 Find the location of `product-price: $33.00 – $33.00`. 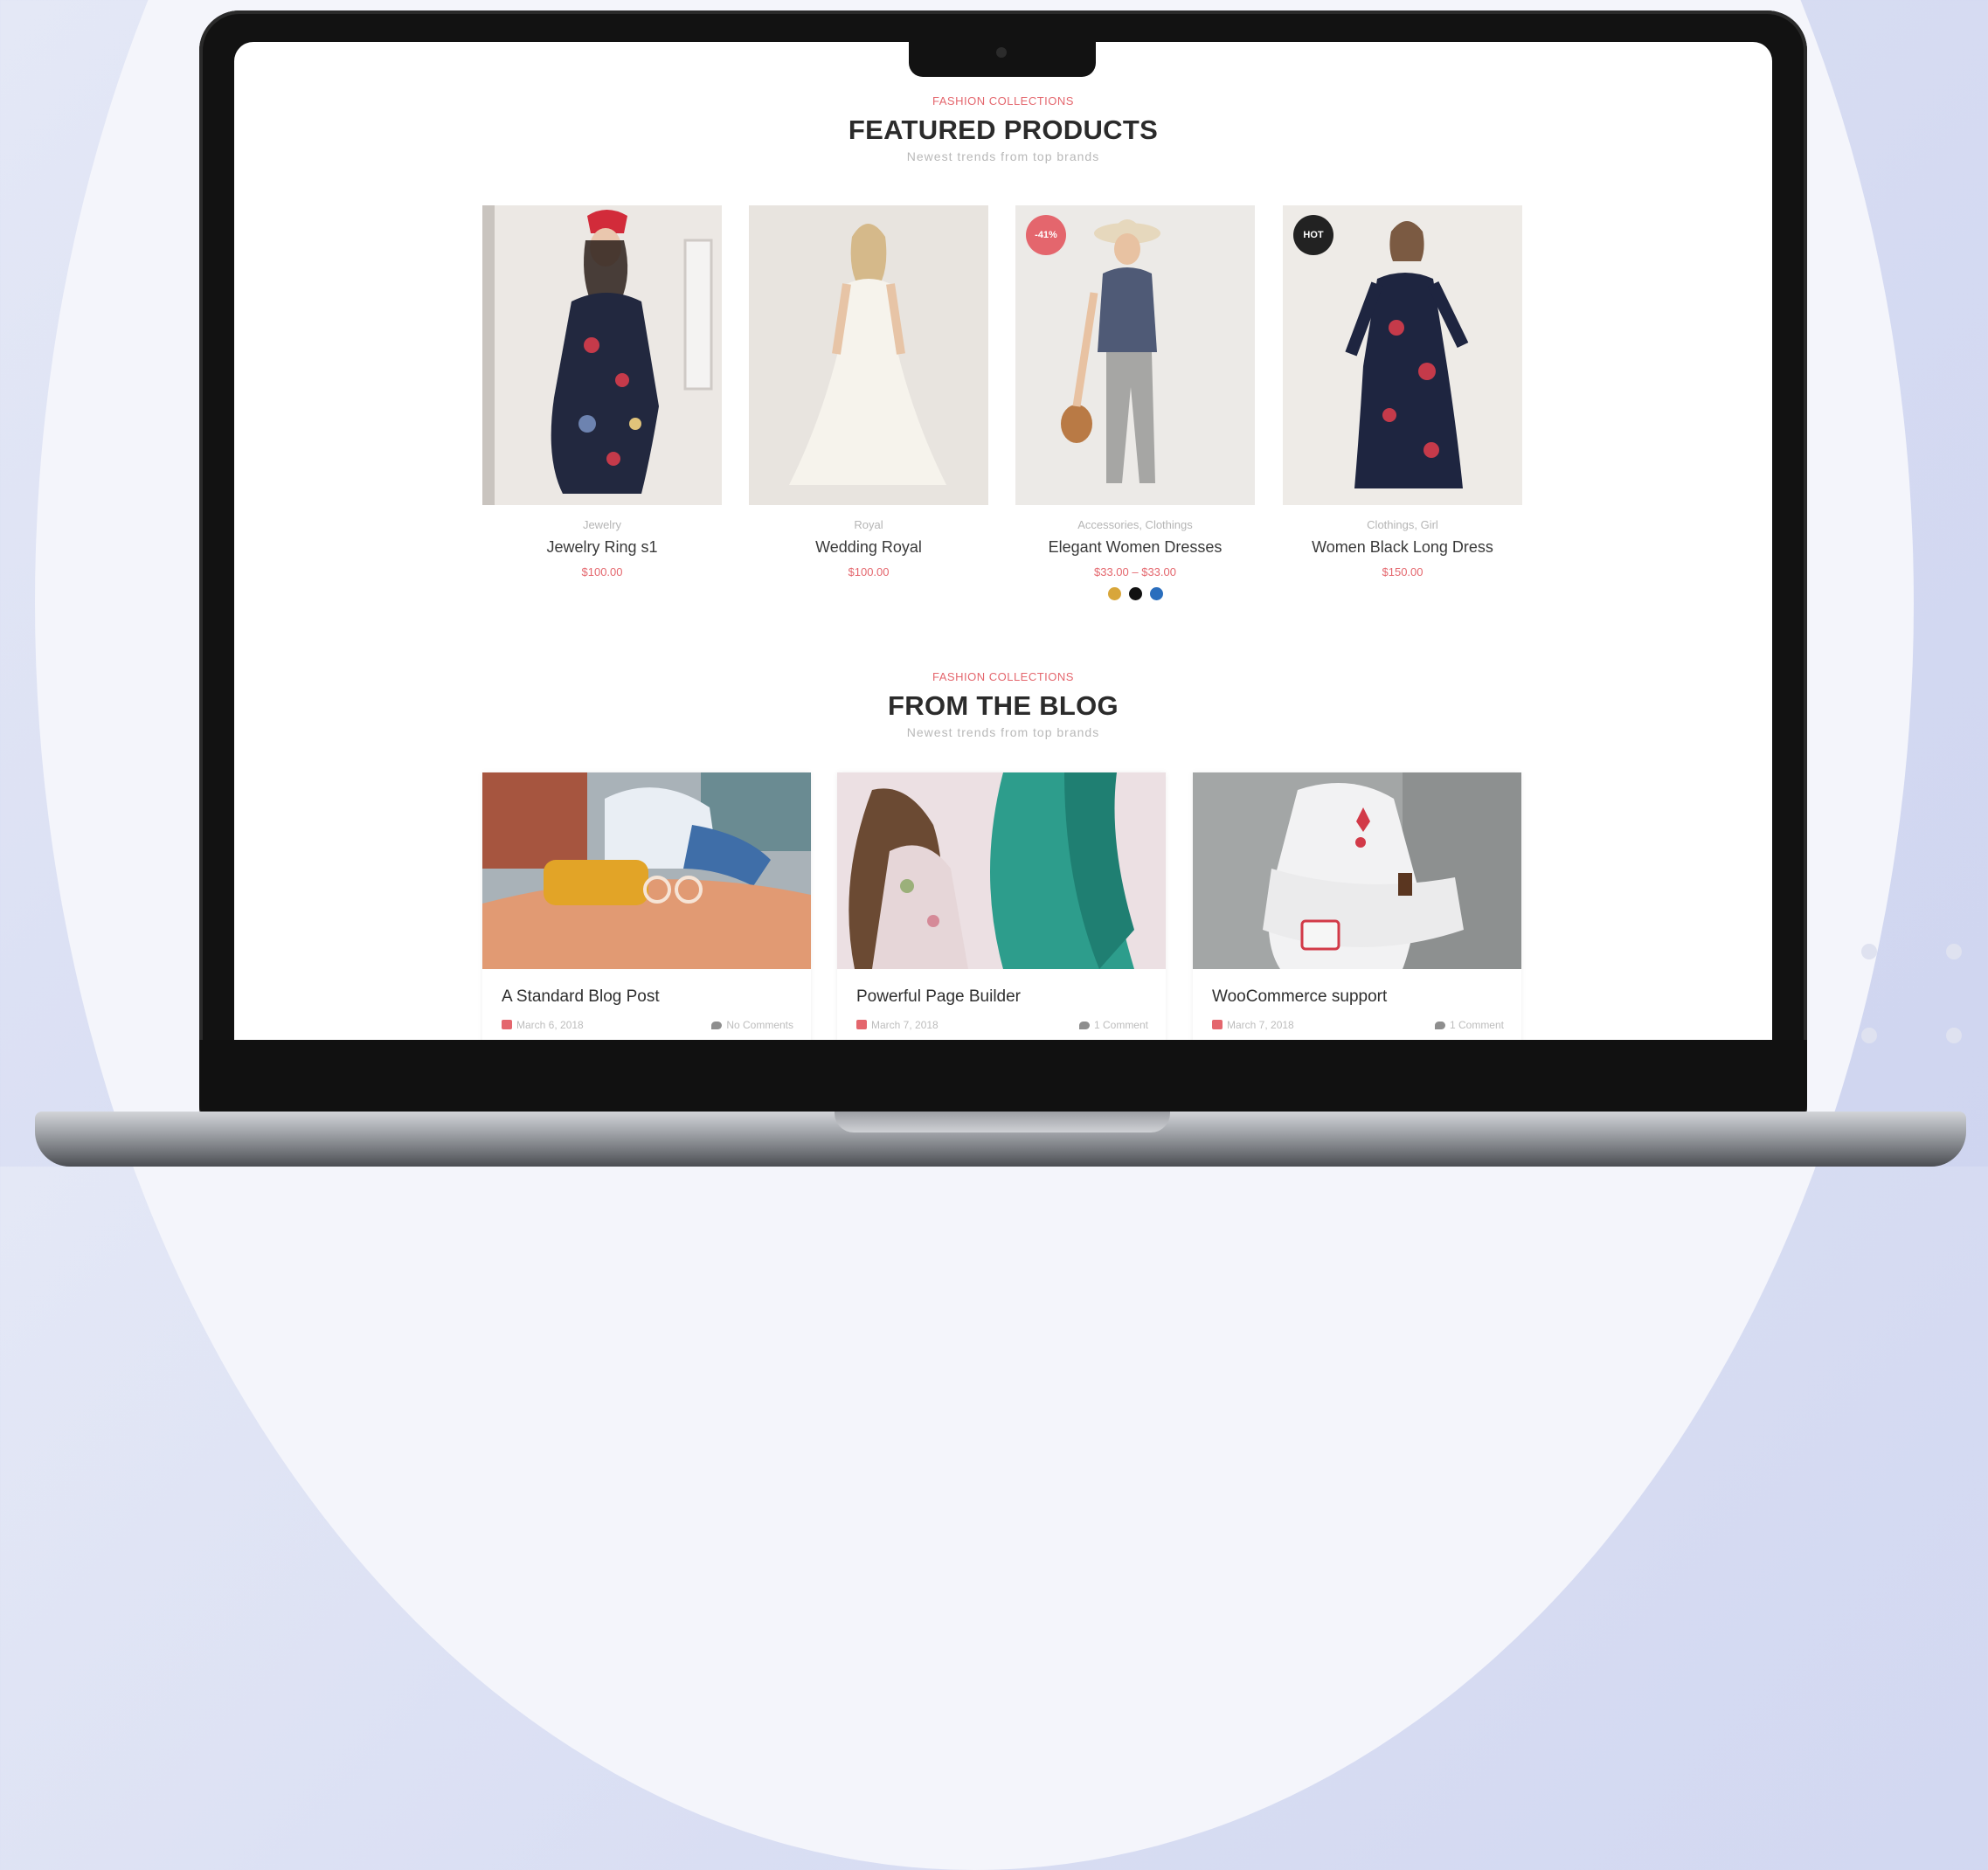

product-price: $33.00 – $33.00 is located at coordinates (1135, 571).